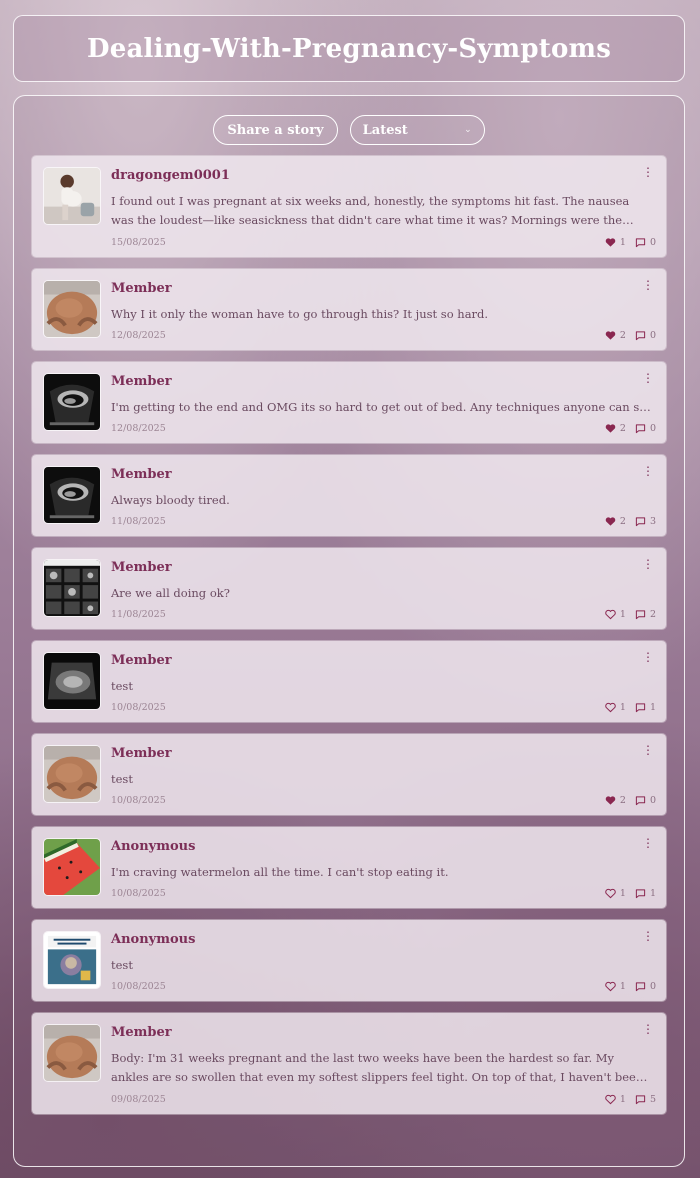 The width and height of the screenshot is (700, 1178). Describe the element at coordinates (349, 588) in the screenshot. I see `post-card: Member ⋮ Are we all doing ok? 11/08/2025 1 2` at that location.